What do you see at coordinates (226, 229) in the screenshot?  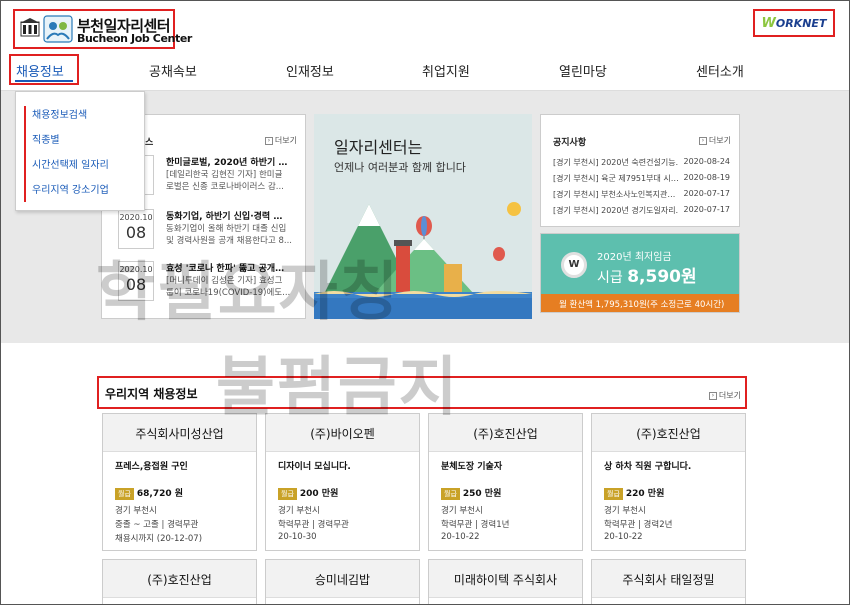 I see `news-snippet-line: 동화기업이 올해 하반기 대졸 신입` at bounding box center [226, 229].